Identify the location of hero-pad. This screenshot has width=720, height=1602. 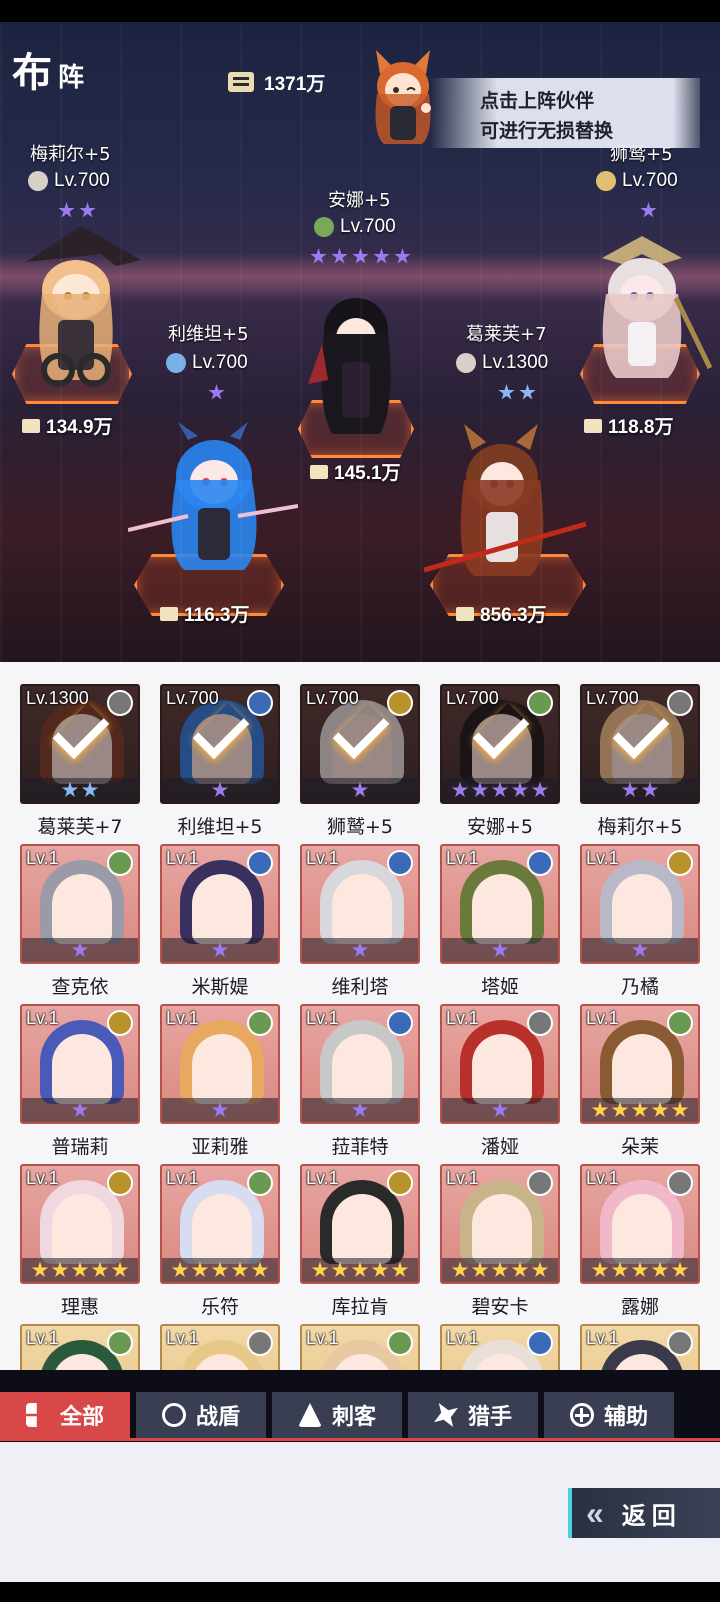
(356, 429).